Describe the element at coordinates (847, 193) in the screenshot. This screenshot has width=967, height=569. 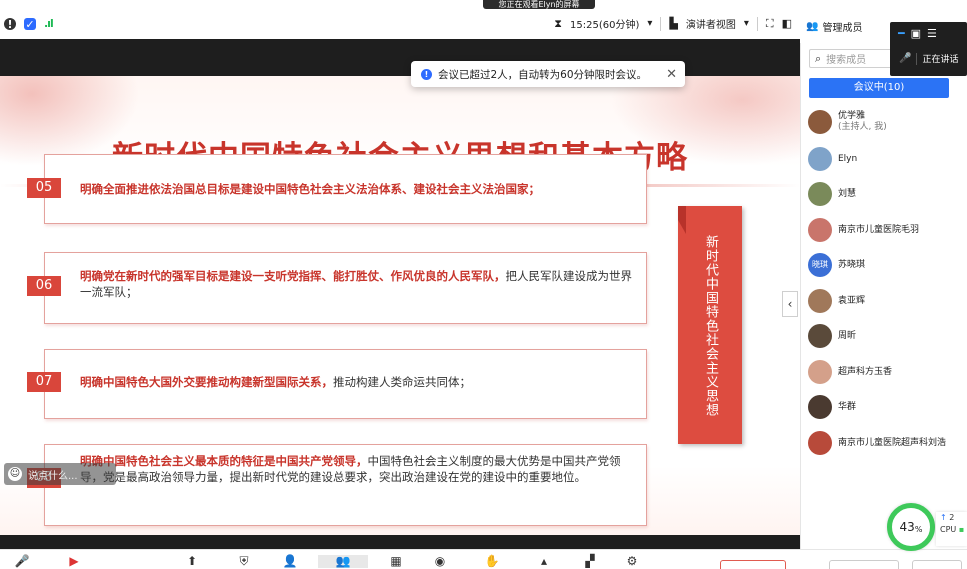
I see `member-name: 刘慧` at that location.